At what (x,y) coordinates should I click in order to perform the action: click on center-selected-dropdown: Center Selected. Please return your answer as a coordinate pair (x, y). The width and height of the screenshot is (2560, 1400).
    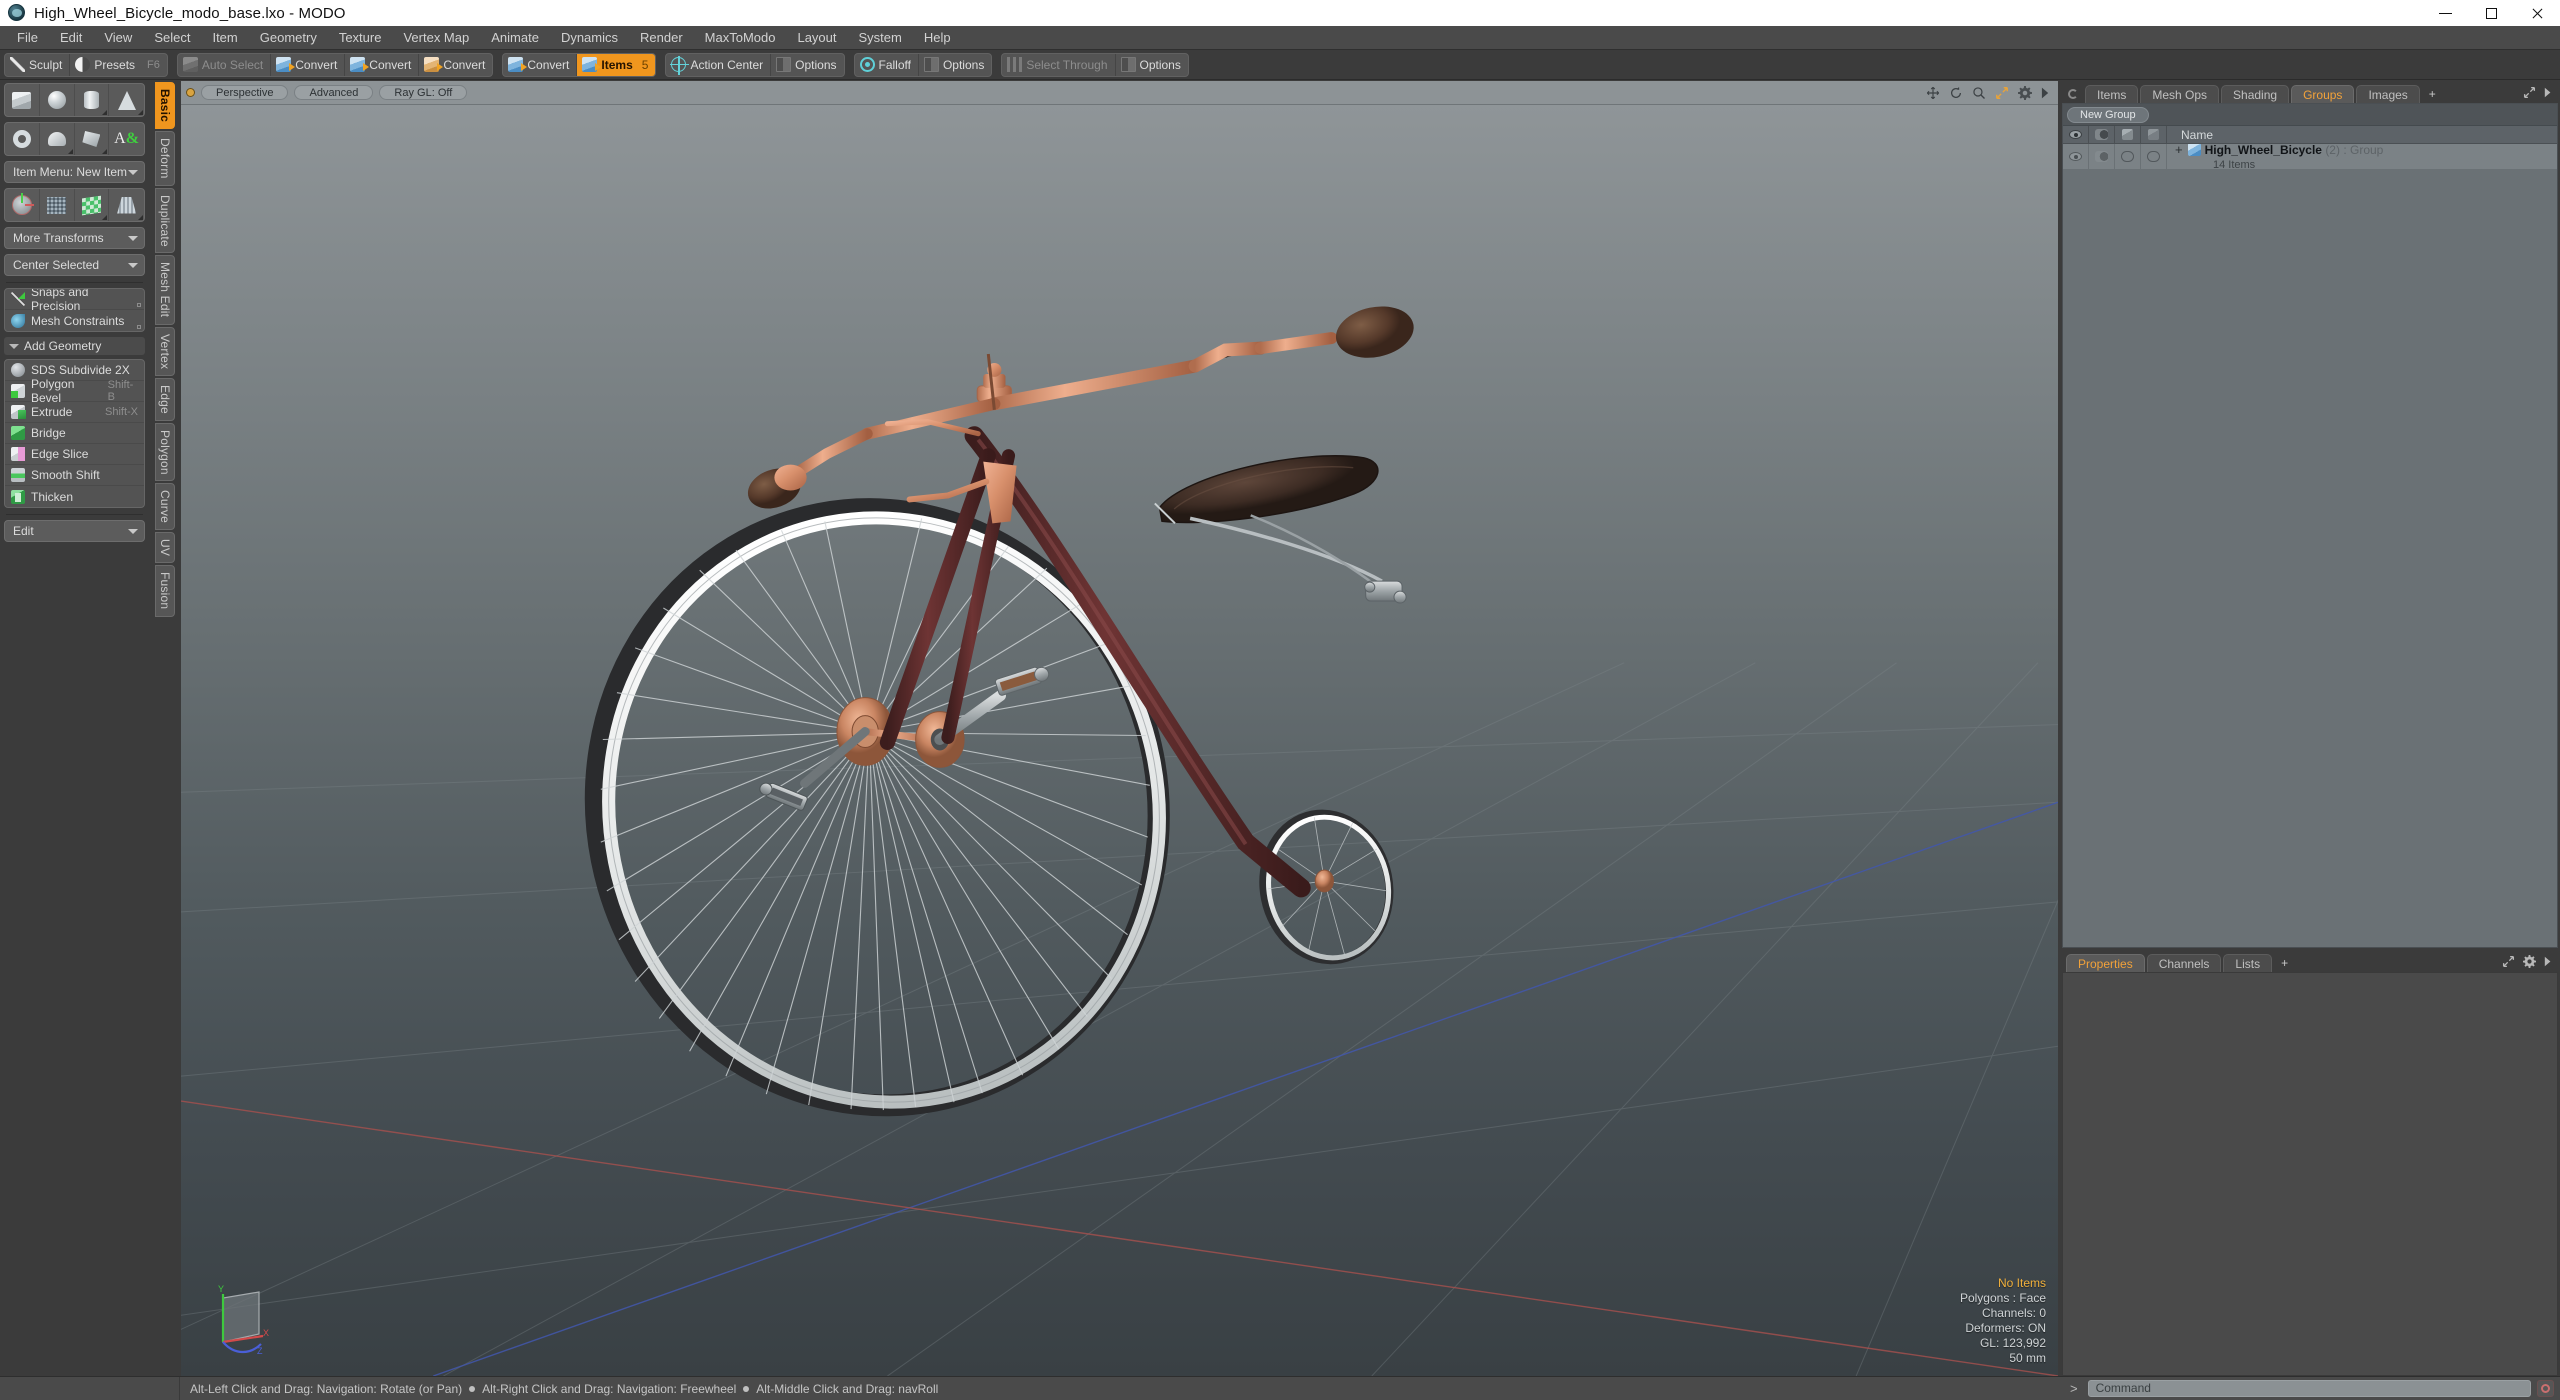
    Looking at the image, I should click on (74, 265).